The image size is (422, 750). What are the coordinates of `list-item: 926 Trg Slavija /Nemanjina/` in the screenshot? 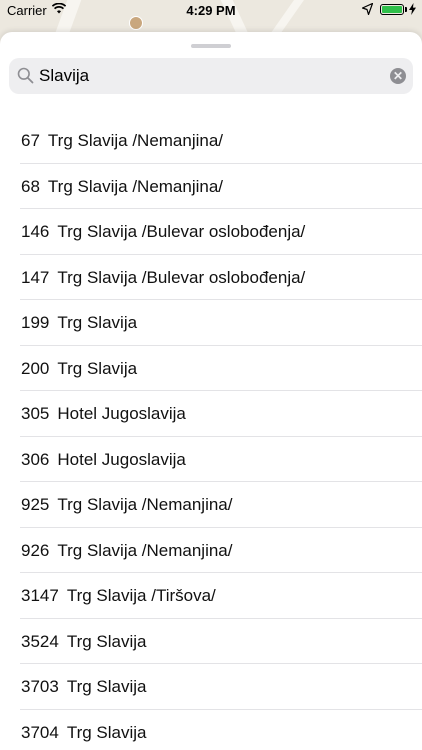 It's located at (211, 551).